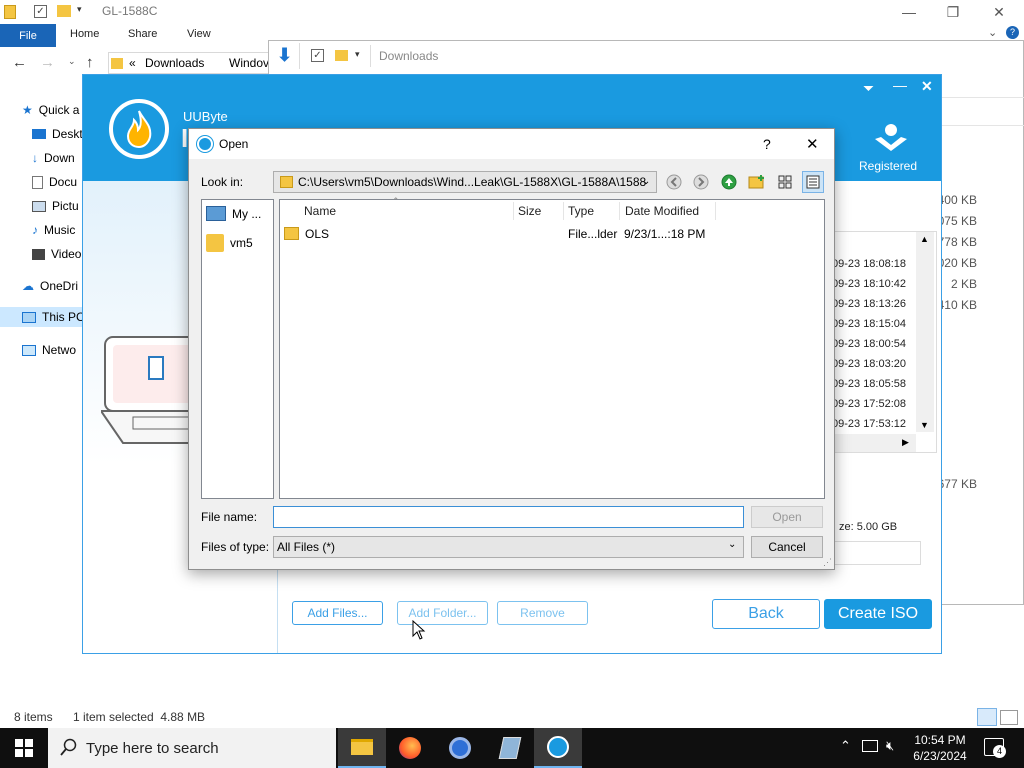 The image size is (1024, 768). I want to click on tab-file: File, so click(28, 35).